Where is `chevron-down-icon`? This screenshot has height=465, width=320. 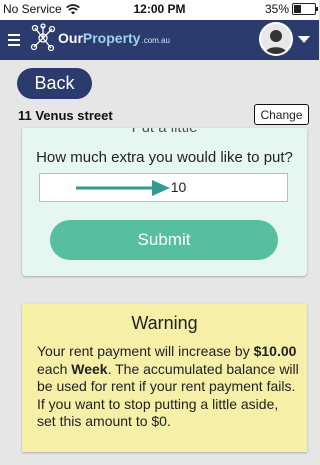 chevron-down-icon is located at coordinates (304, 39).